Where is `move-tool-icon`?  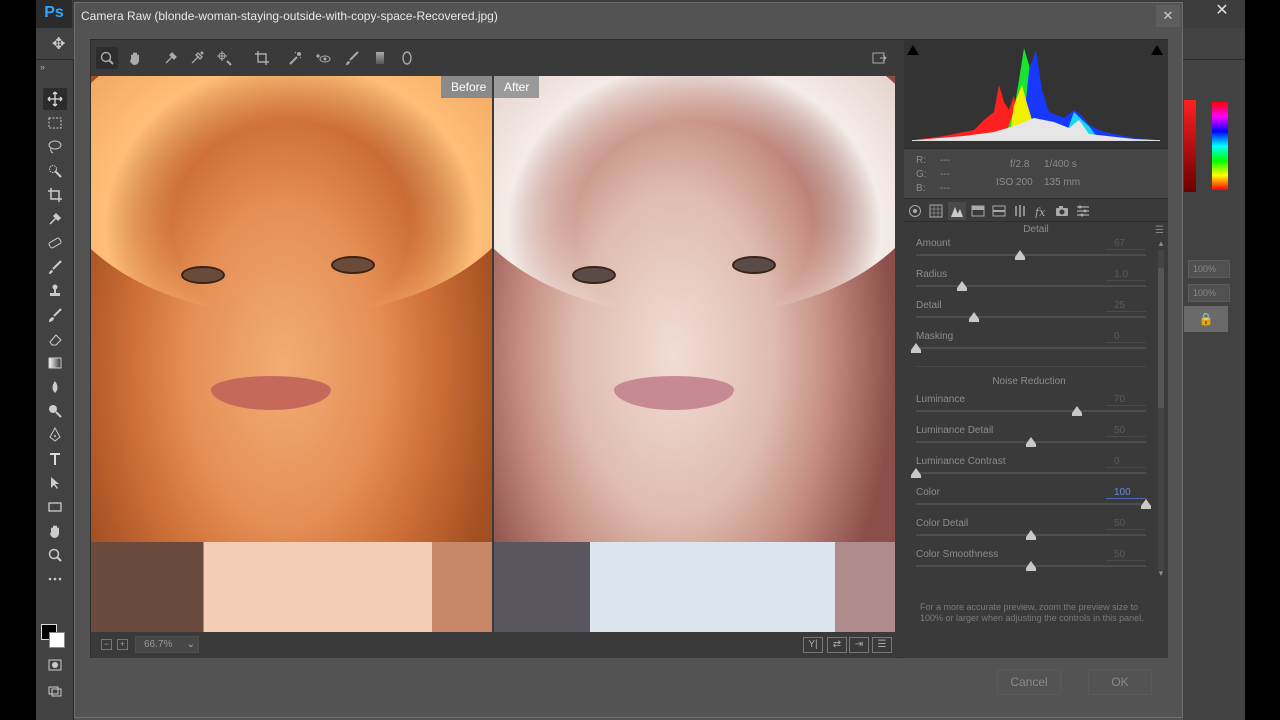 move-tool-icon is located at coordinates (55, 99).